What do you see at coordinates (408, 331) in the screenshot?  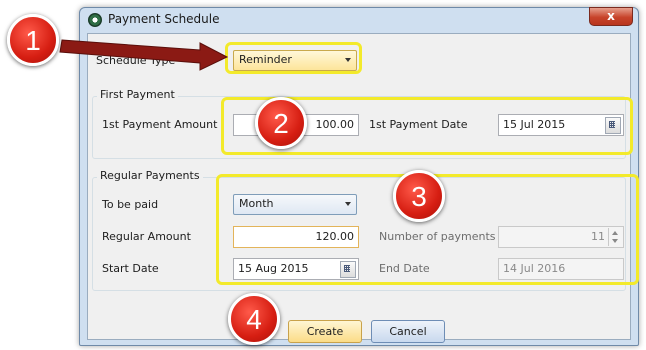 I see `cancel-button: Cancel` at bounding box center [408, 331].